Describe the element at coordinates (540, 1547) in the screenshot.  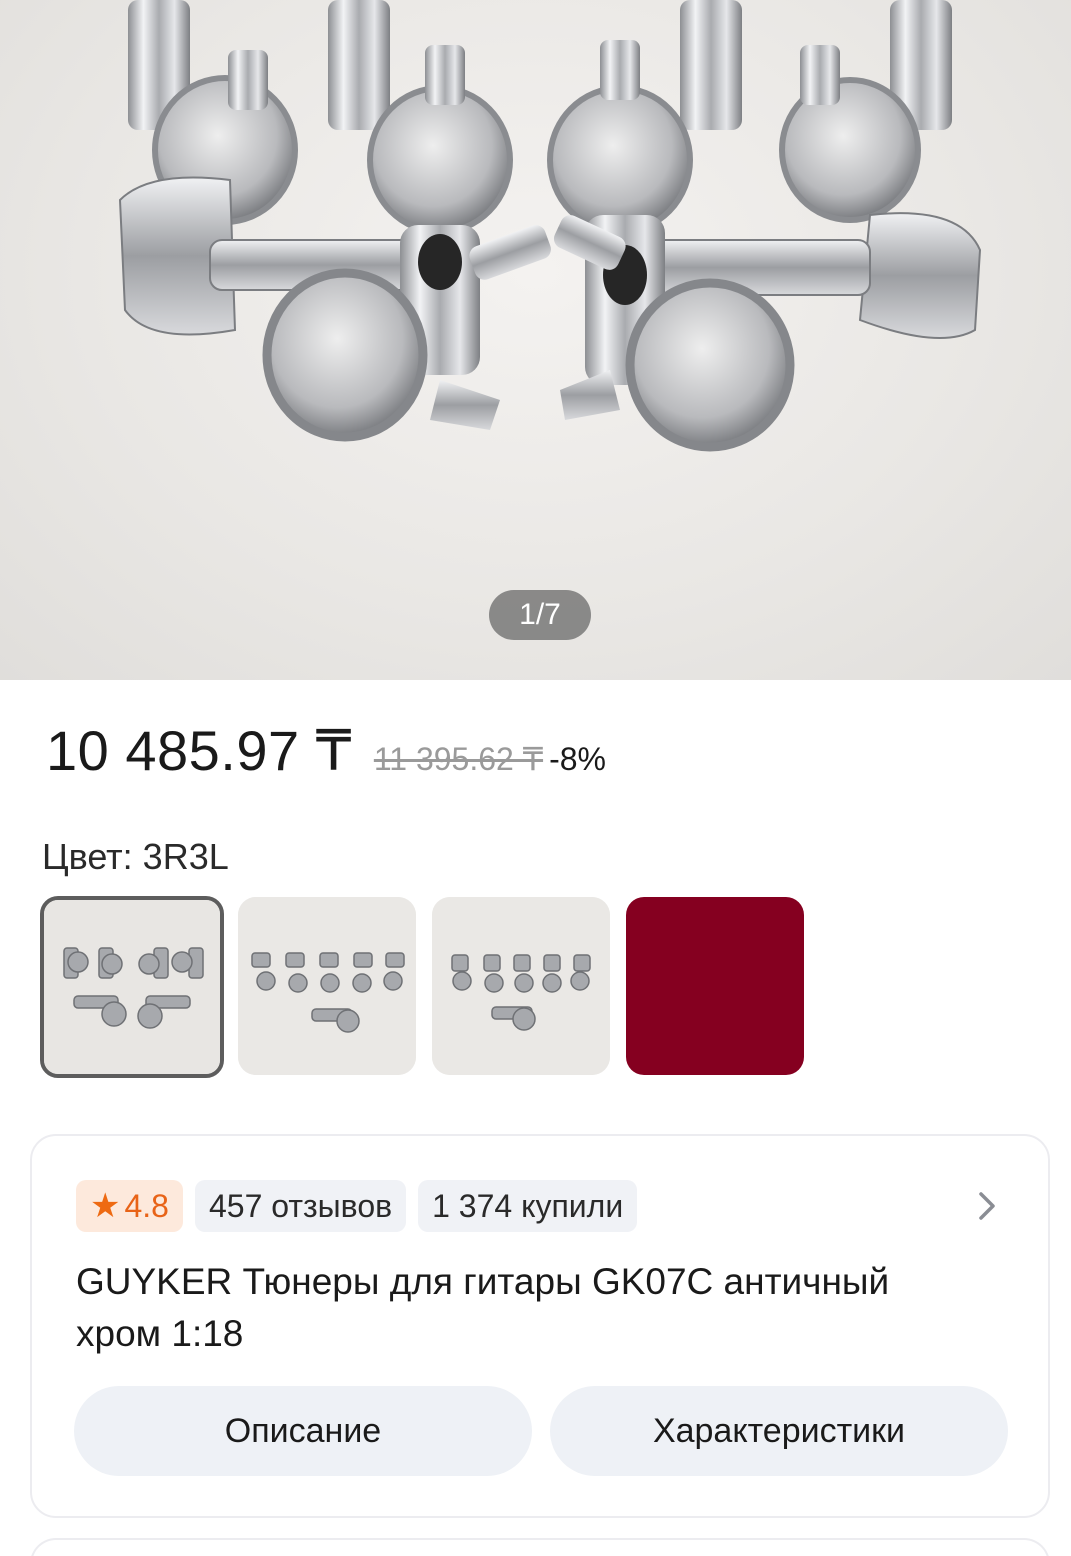
I see `next-section-card` at that location.